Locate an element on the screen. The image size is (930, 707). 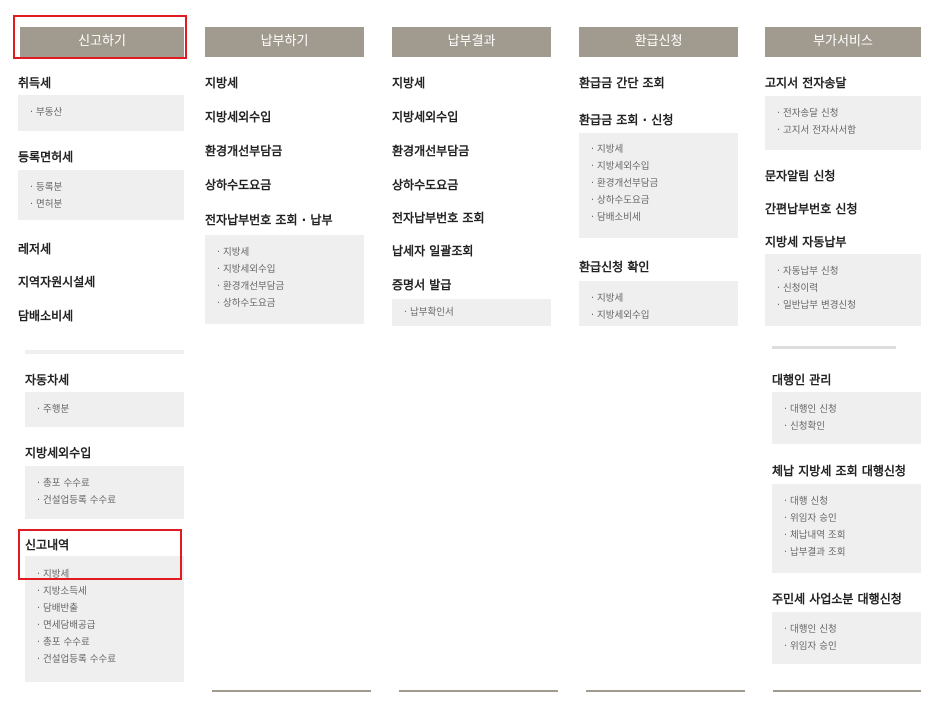
submenu-item: · 지방소득세 is located at coordinates (104, 591).